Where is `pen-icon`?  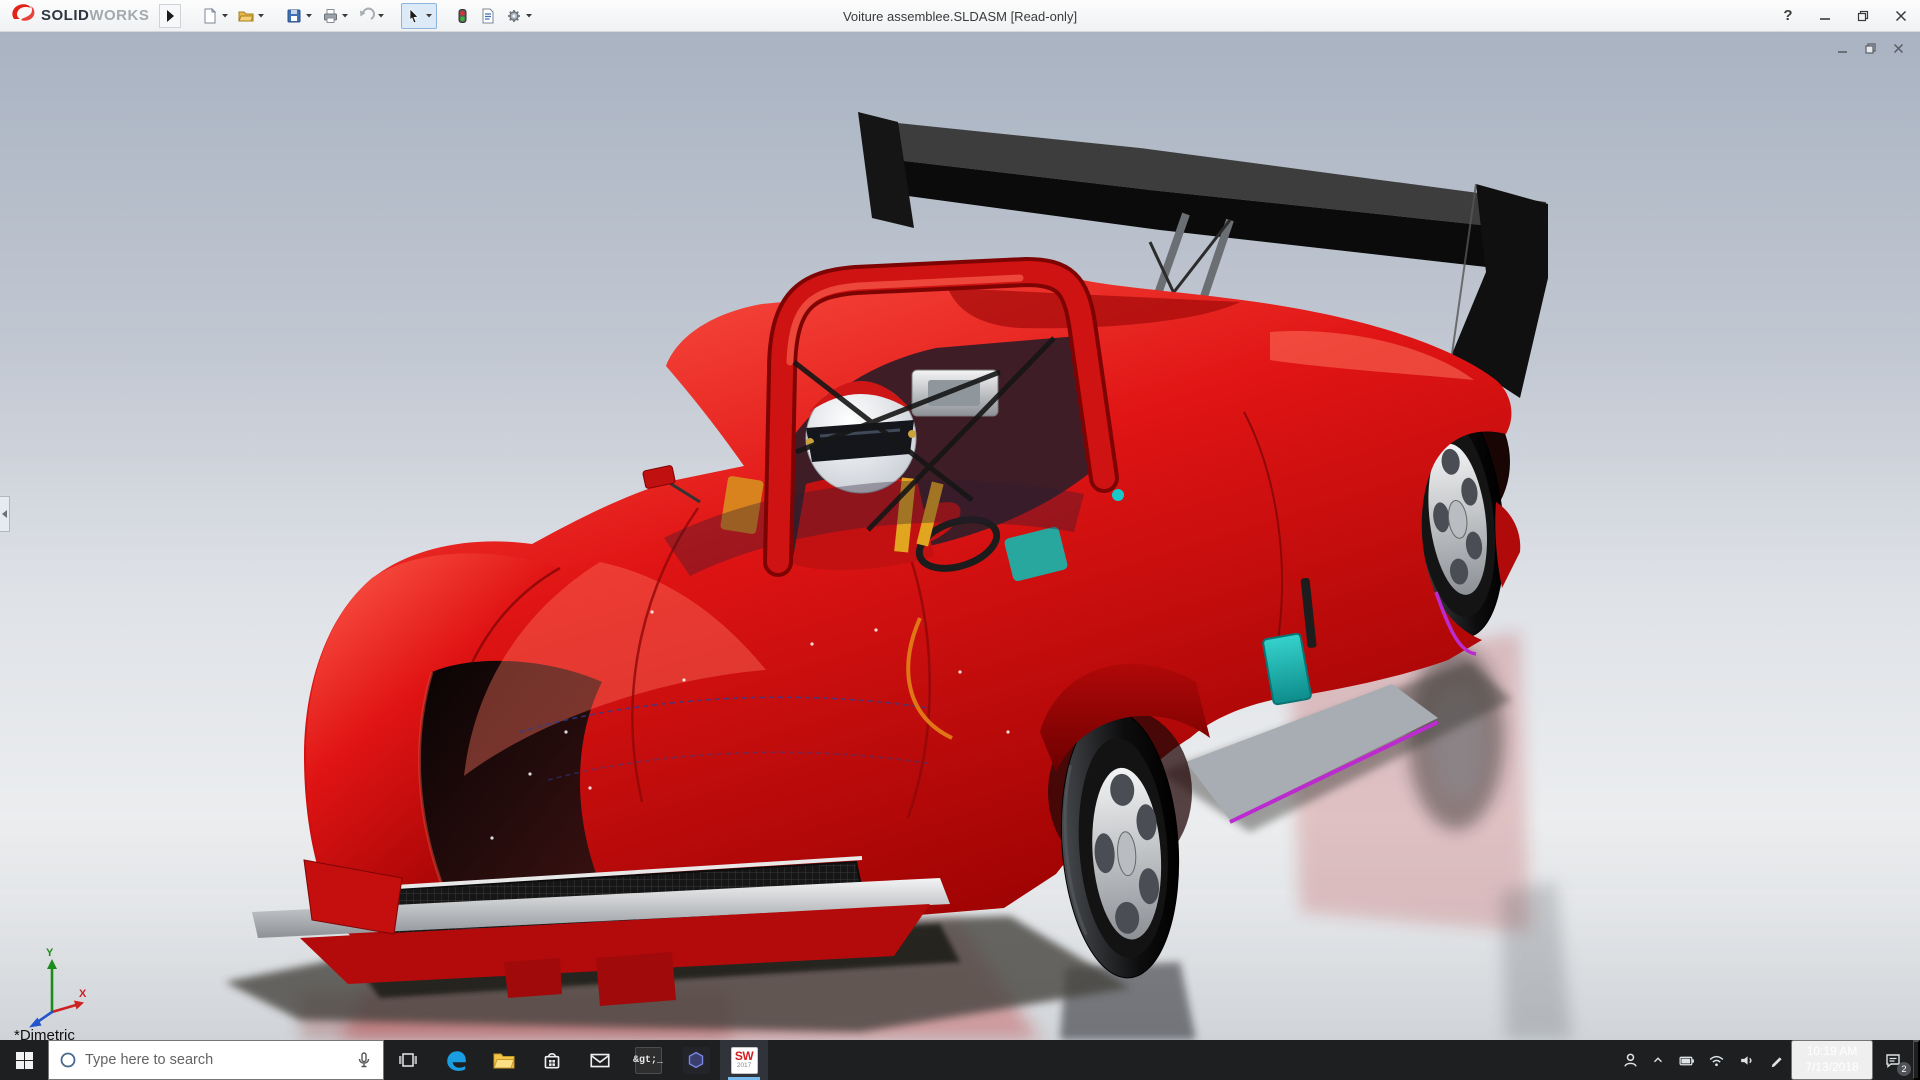
pen-icon is located at coordinates (1776, 1061).